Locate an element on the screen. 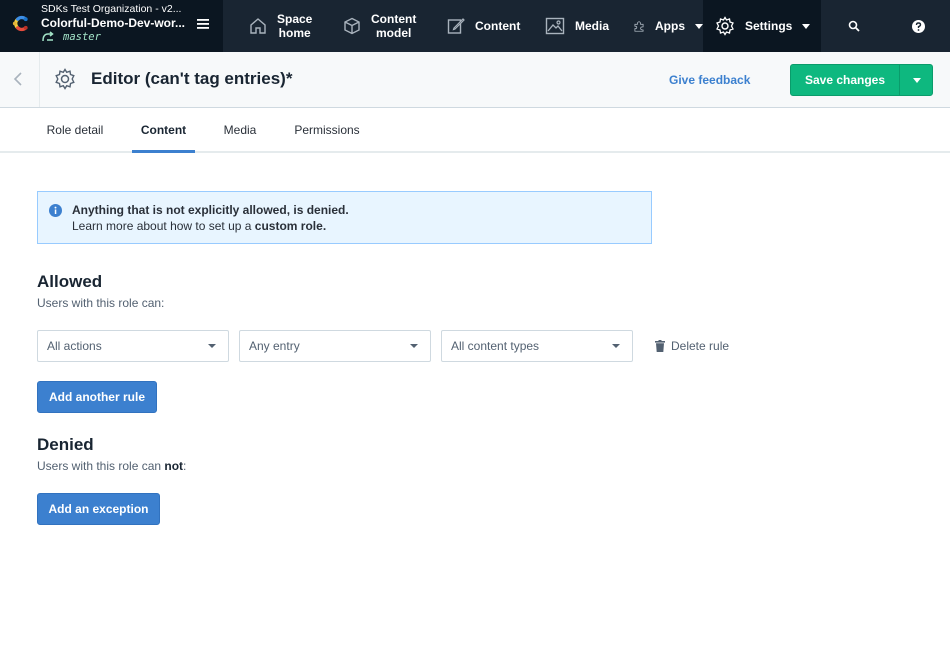 The height and width of the screenshot is (652, 950). add-exception-button: Add an exception is located at coordinates (98, 509).